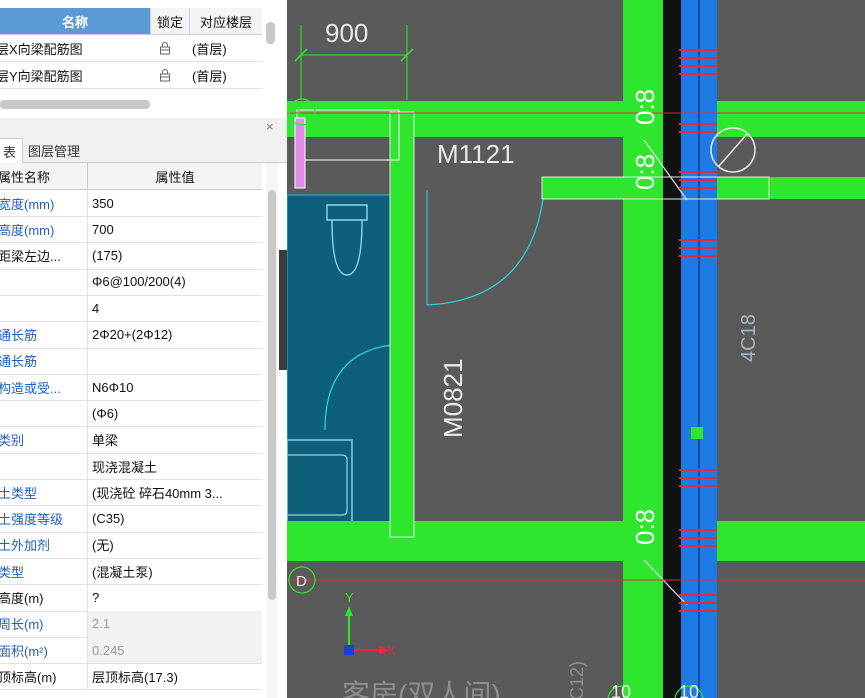  Describe the element at coordinates (577, 679) in the screenshot. I see `partial-label: C12)` at that location.